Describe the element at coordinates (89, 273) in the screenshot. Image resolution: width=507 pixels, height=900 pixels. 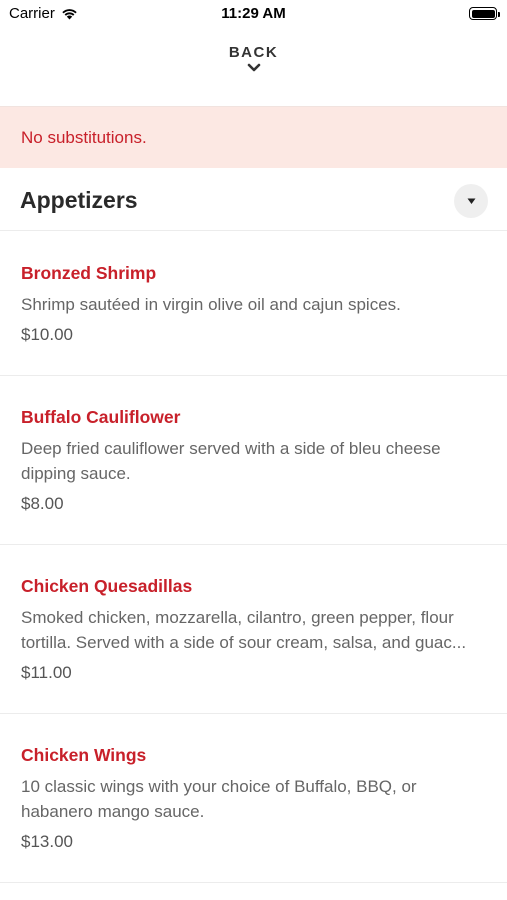
I see `item-name: Bronzed Shrimp` at that location.